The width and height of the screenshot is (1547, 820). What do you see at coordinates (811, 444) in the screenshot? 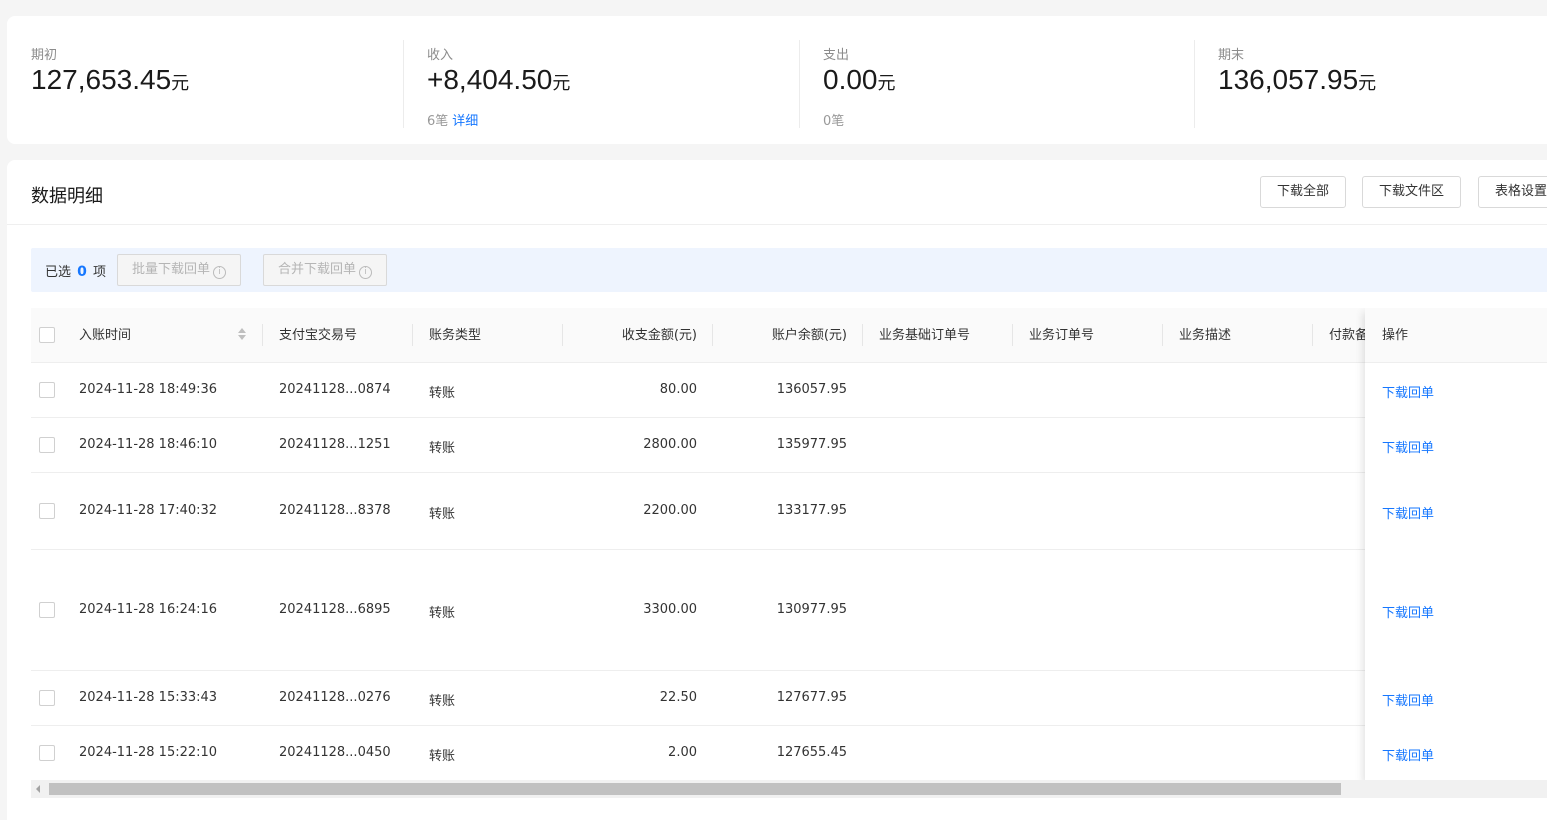
I see `cell-balance: 135977.95` at bounding box center [811, 444].